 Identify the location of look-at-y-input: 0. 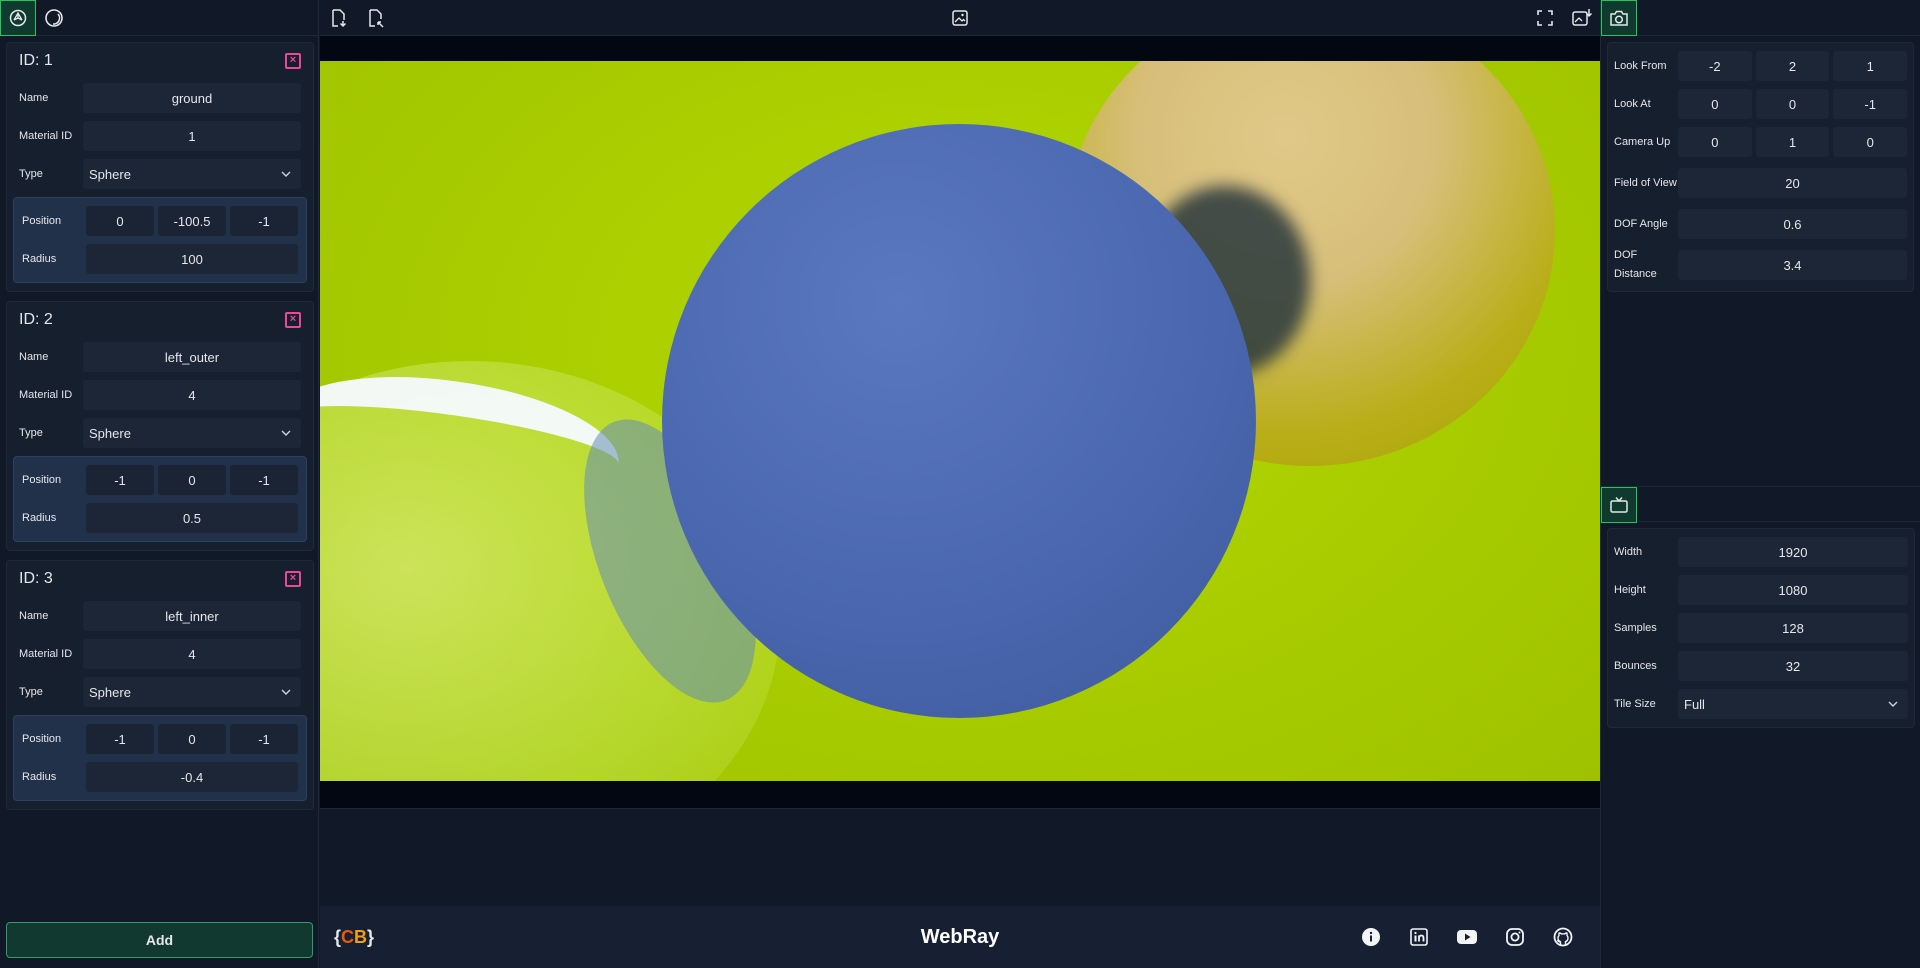
(1792, 104).